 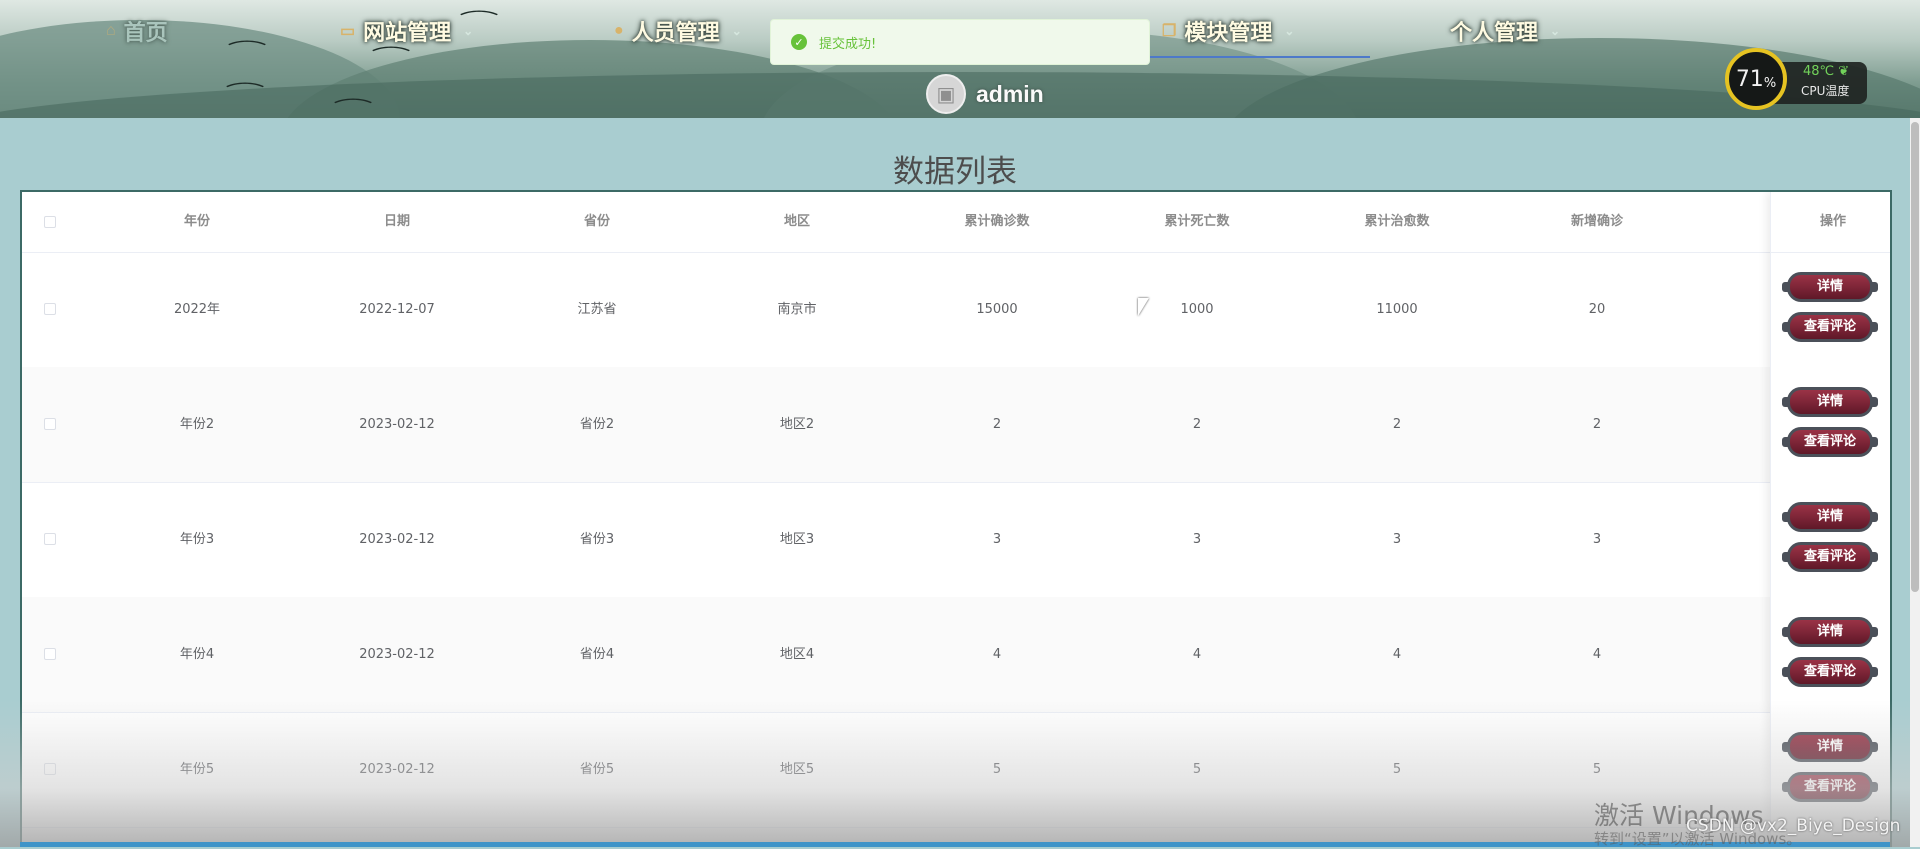 What do you see at coordinates (955, 172) in the screenshot?
I see `page-title: 数据列表` at bounding box center [955, 172].